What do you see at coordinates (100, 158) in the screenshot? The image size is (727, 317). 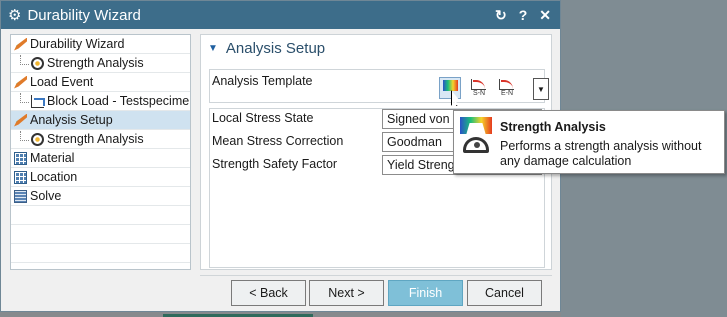 I see `tree-item-material: Material` at bounding box center [100, 158].